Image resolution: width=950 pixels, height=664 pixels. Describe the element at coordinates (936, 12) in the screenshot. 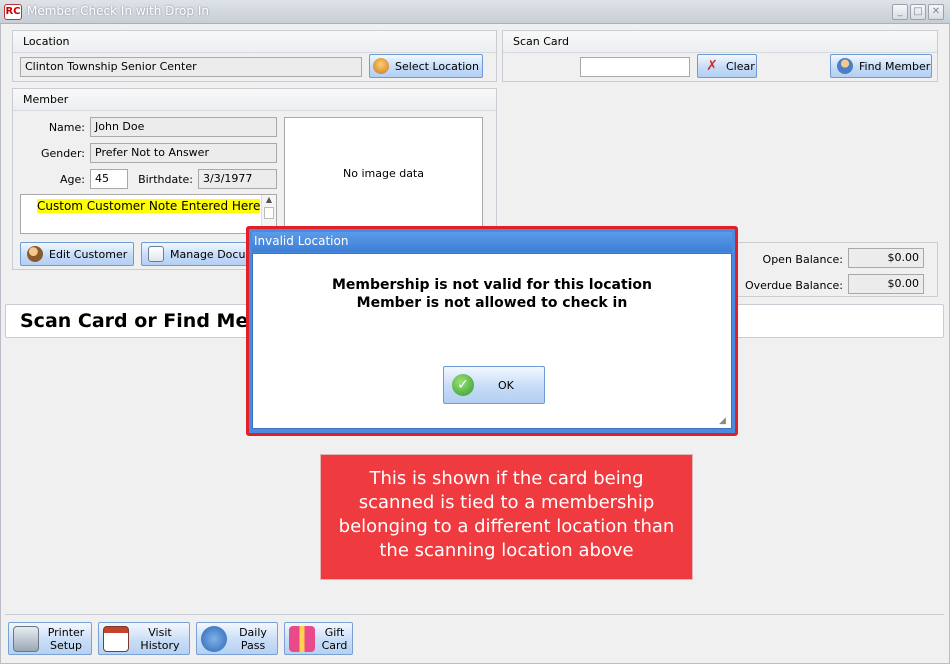

I see `close-icon: ✕` at that location.